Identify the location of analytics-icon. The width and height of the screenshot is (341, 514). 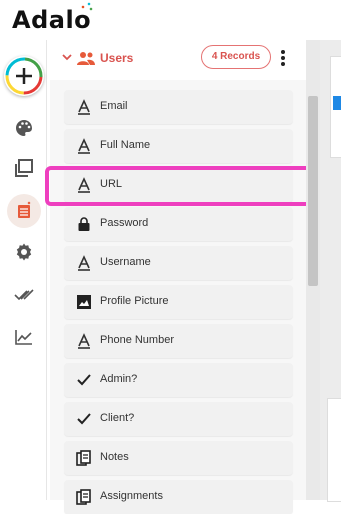
(24, 337).